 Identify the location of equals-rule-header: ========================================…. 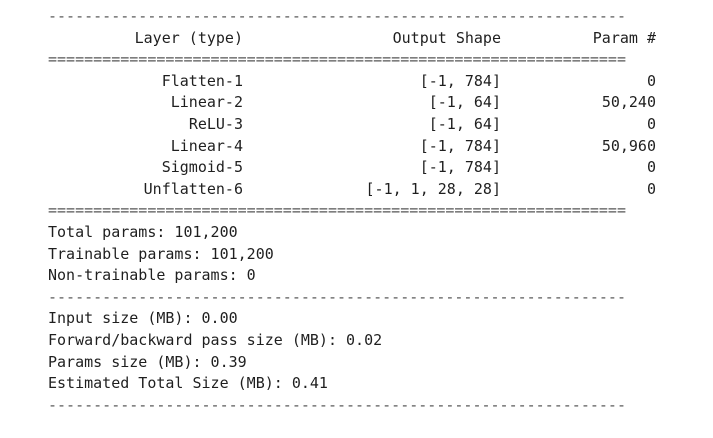
(337, 59).